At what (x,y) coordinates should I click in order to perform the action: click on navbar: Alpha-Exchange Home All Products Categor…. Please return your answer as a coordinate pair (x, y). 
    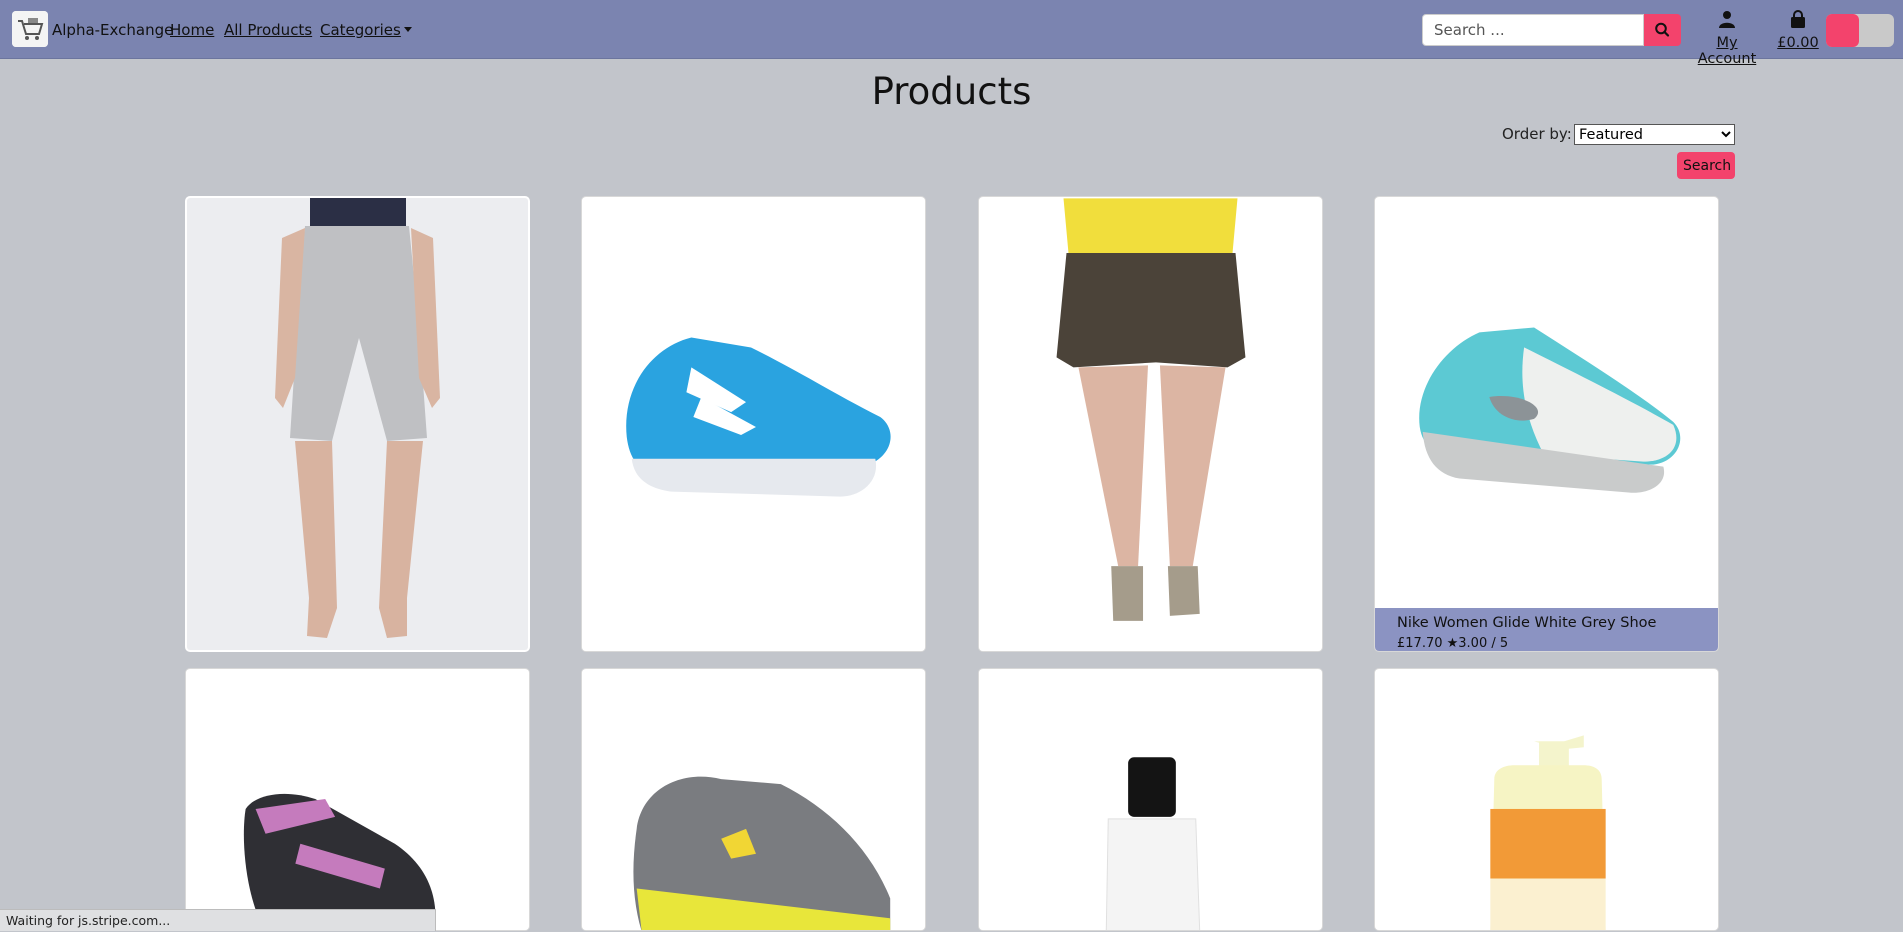
    Looking at the image, I should click on (951, 33).